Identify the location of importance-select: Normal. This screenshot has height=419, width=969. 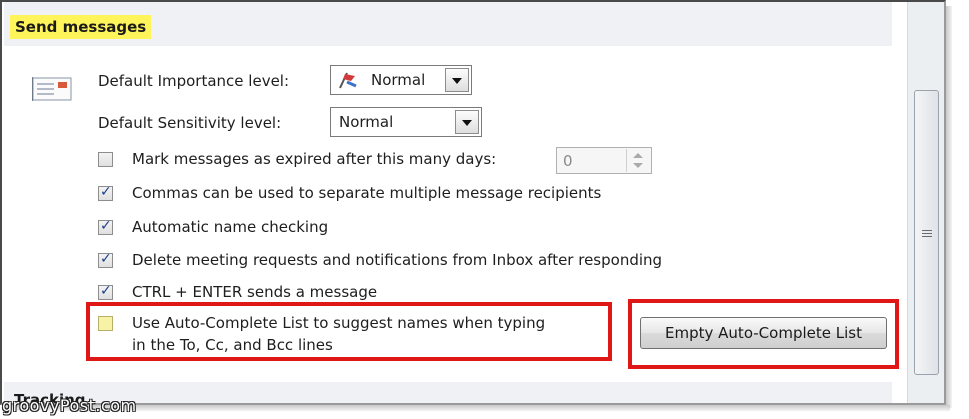
(401, 80).